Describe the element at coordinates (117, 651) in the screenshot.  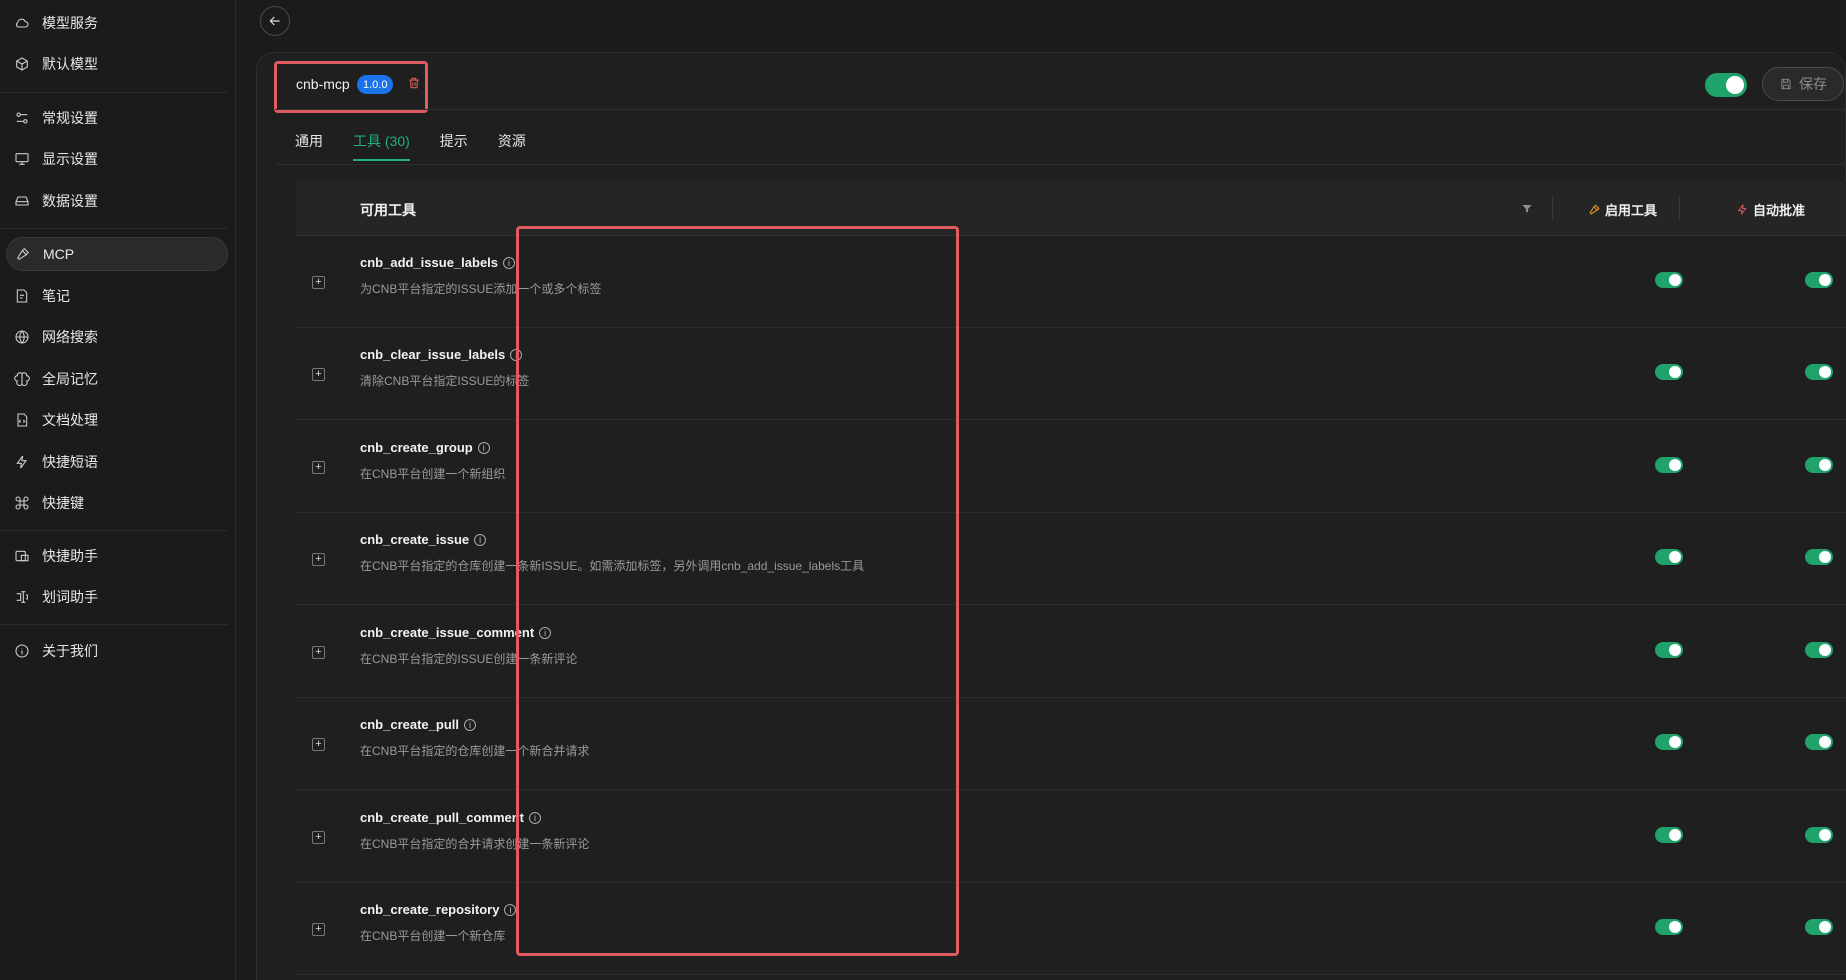
I see `sidebar-item-about: 关于我们` at that location.